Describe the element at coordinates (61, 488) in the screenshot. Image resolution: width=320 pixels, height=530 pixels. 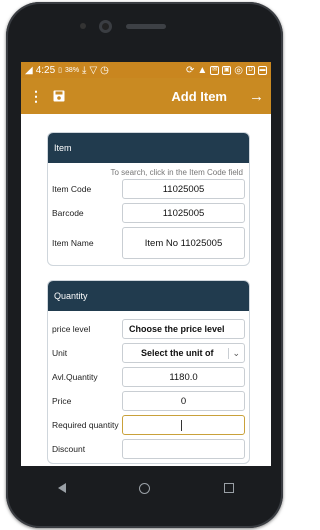
I see `back-icon` at that location.